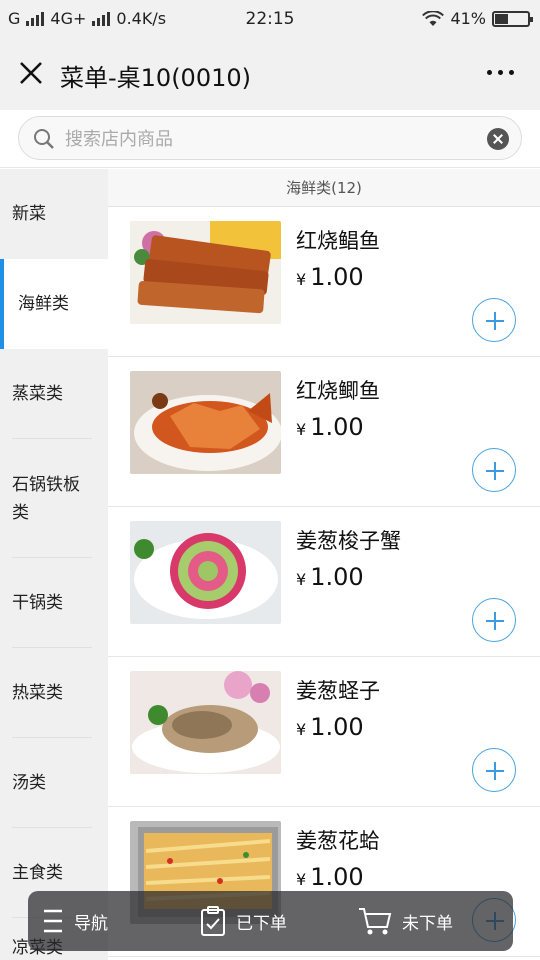 This screenshot has width=540, height=960. What do you see at coordinates (43, 304) in the screenshot?
I see `sidebar-item-label: 海鲜类` at bounding box center [43, 304].